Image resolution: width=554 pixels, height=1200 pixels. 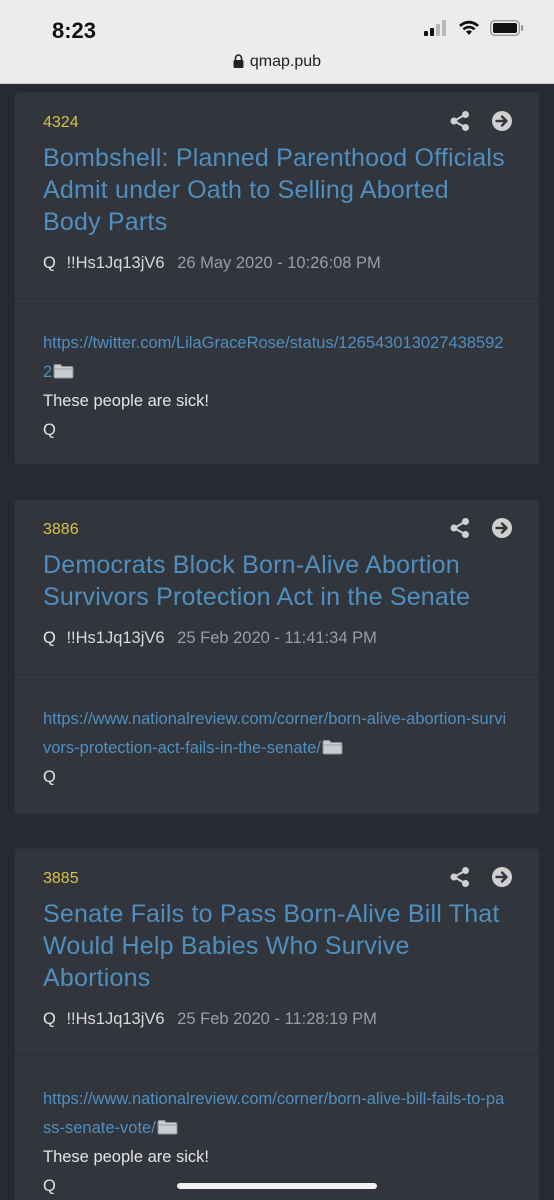 What do you see at coordinates (238, 61) in the screenshot?
I see `lock-icon` at bounding box center [238, 61].